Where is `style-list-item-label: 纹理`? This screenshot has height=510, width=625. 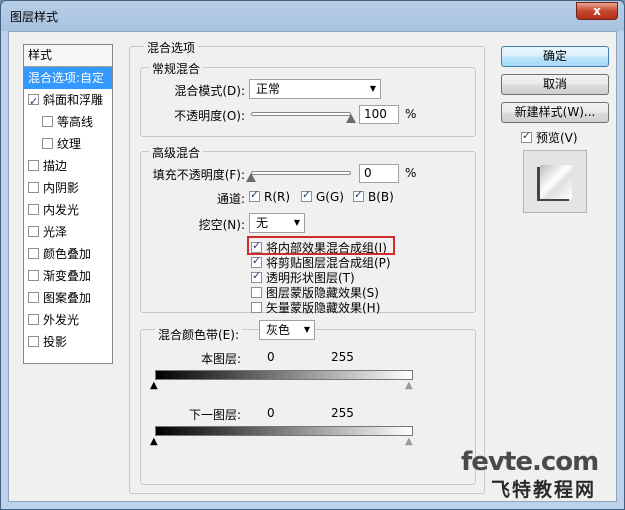 style-list-item-label: 纹理 is located at coordinates (69, 144).